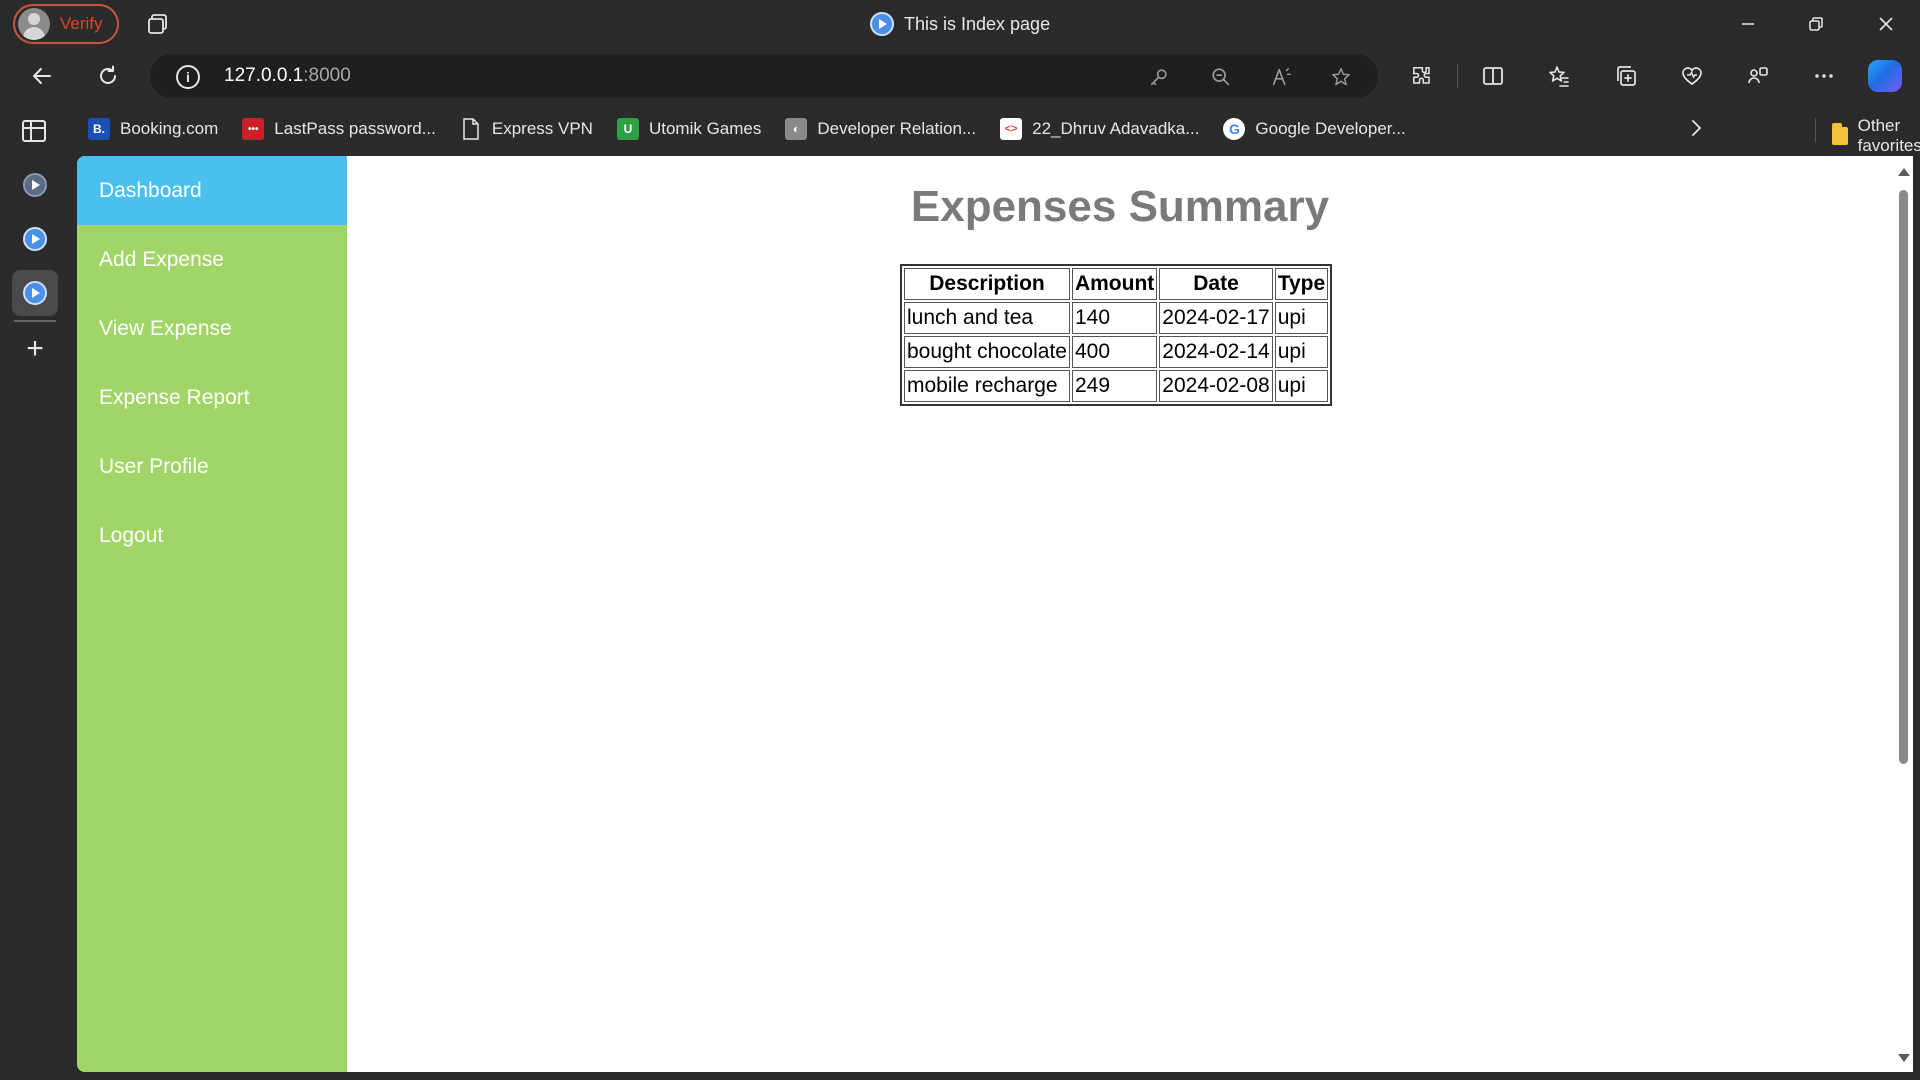  Describe the element at coordinates (1748, 24) in the screenshot. I see `minimize-icon` at that location.